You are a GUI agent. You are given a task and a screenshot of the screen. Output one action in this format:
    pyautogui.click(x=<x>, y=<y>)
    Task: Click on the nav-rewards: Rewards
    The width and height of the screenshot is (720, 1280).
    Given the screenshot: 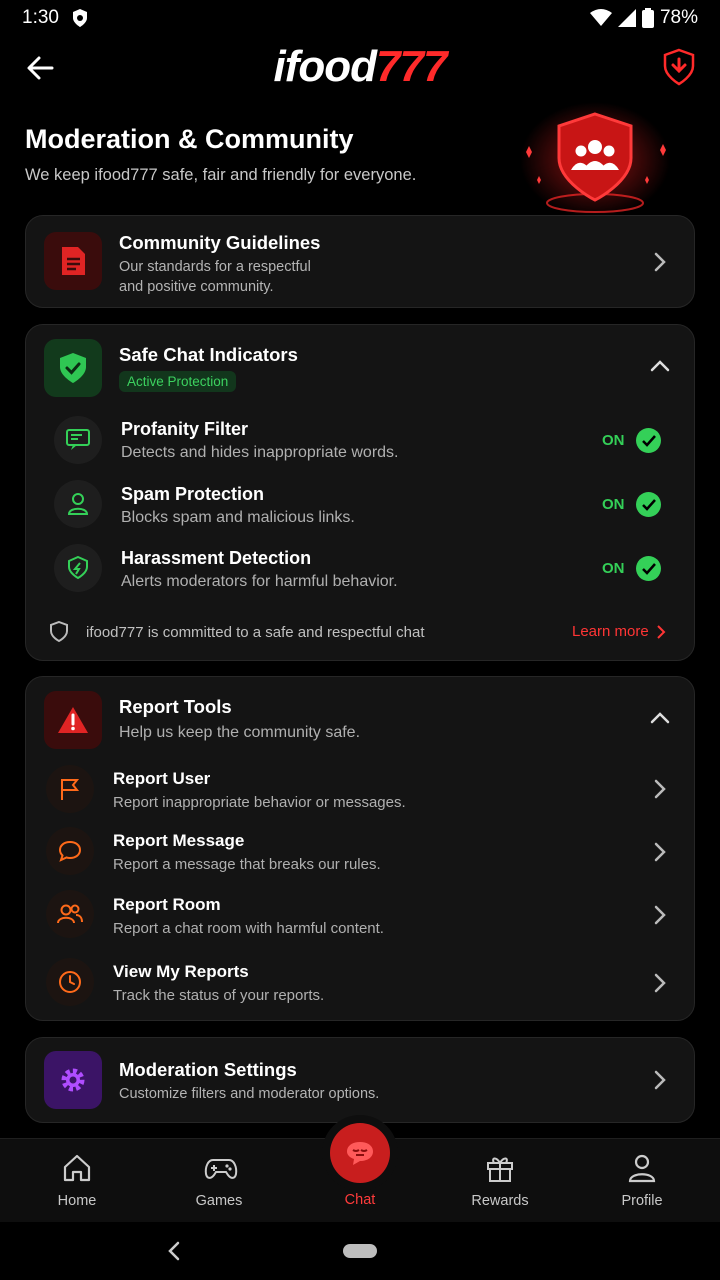 What is the action you would take?
    pyautogui.click(x=500, y=1181)
    